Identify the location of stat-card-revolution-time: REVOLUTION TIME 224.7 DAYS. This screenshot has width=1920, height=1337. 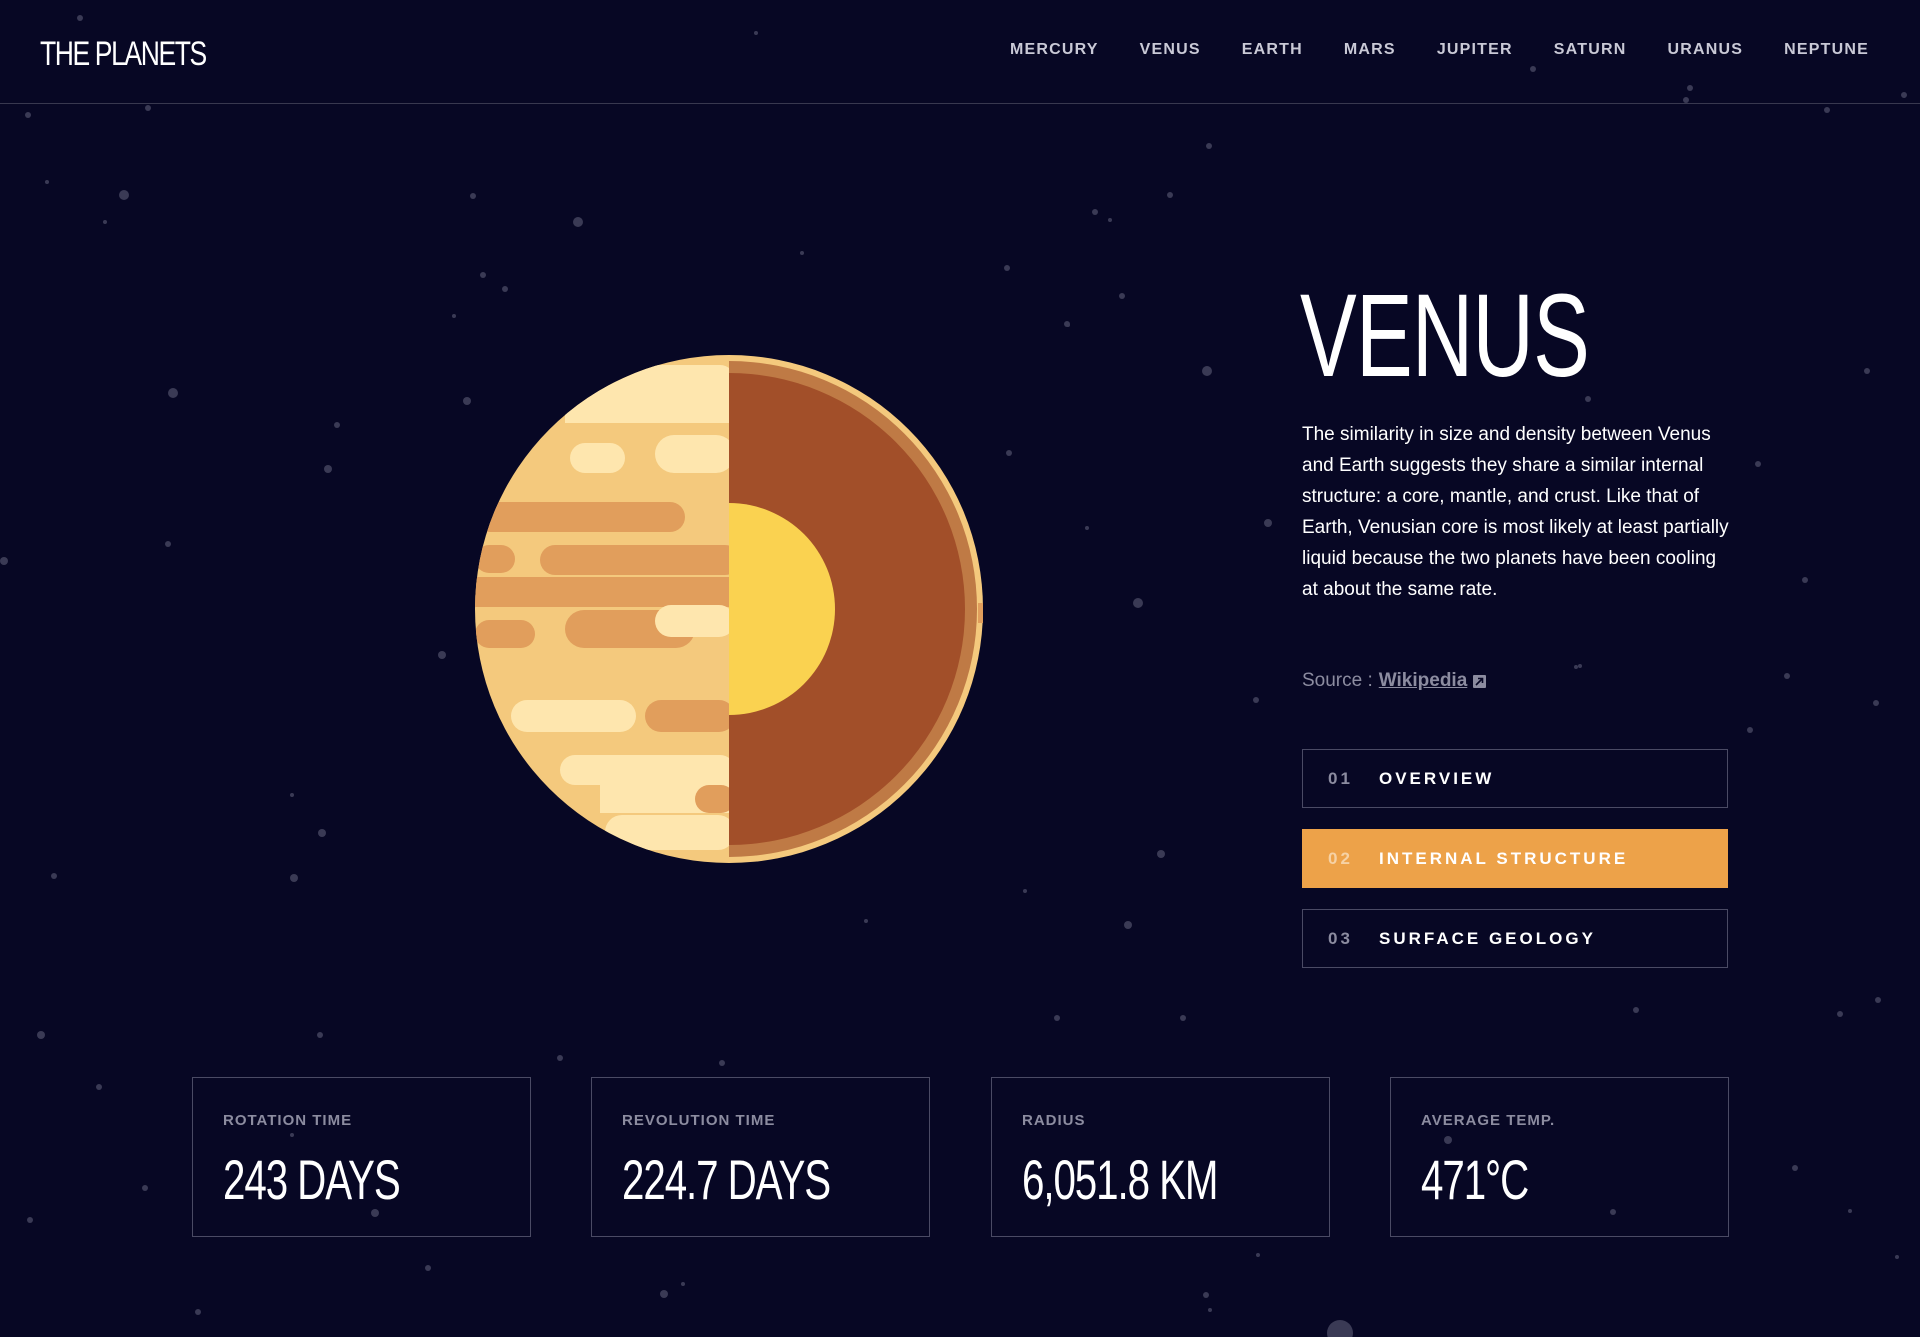
(760, 1157).